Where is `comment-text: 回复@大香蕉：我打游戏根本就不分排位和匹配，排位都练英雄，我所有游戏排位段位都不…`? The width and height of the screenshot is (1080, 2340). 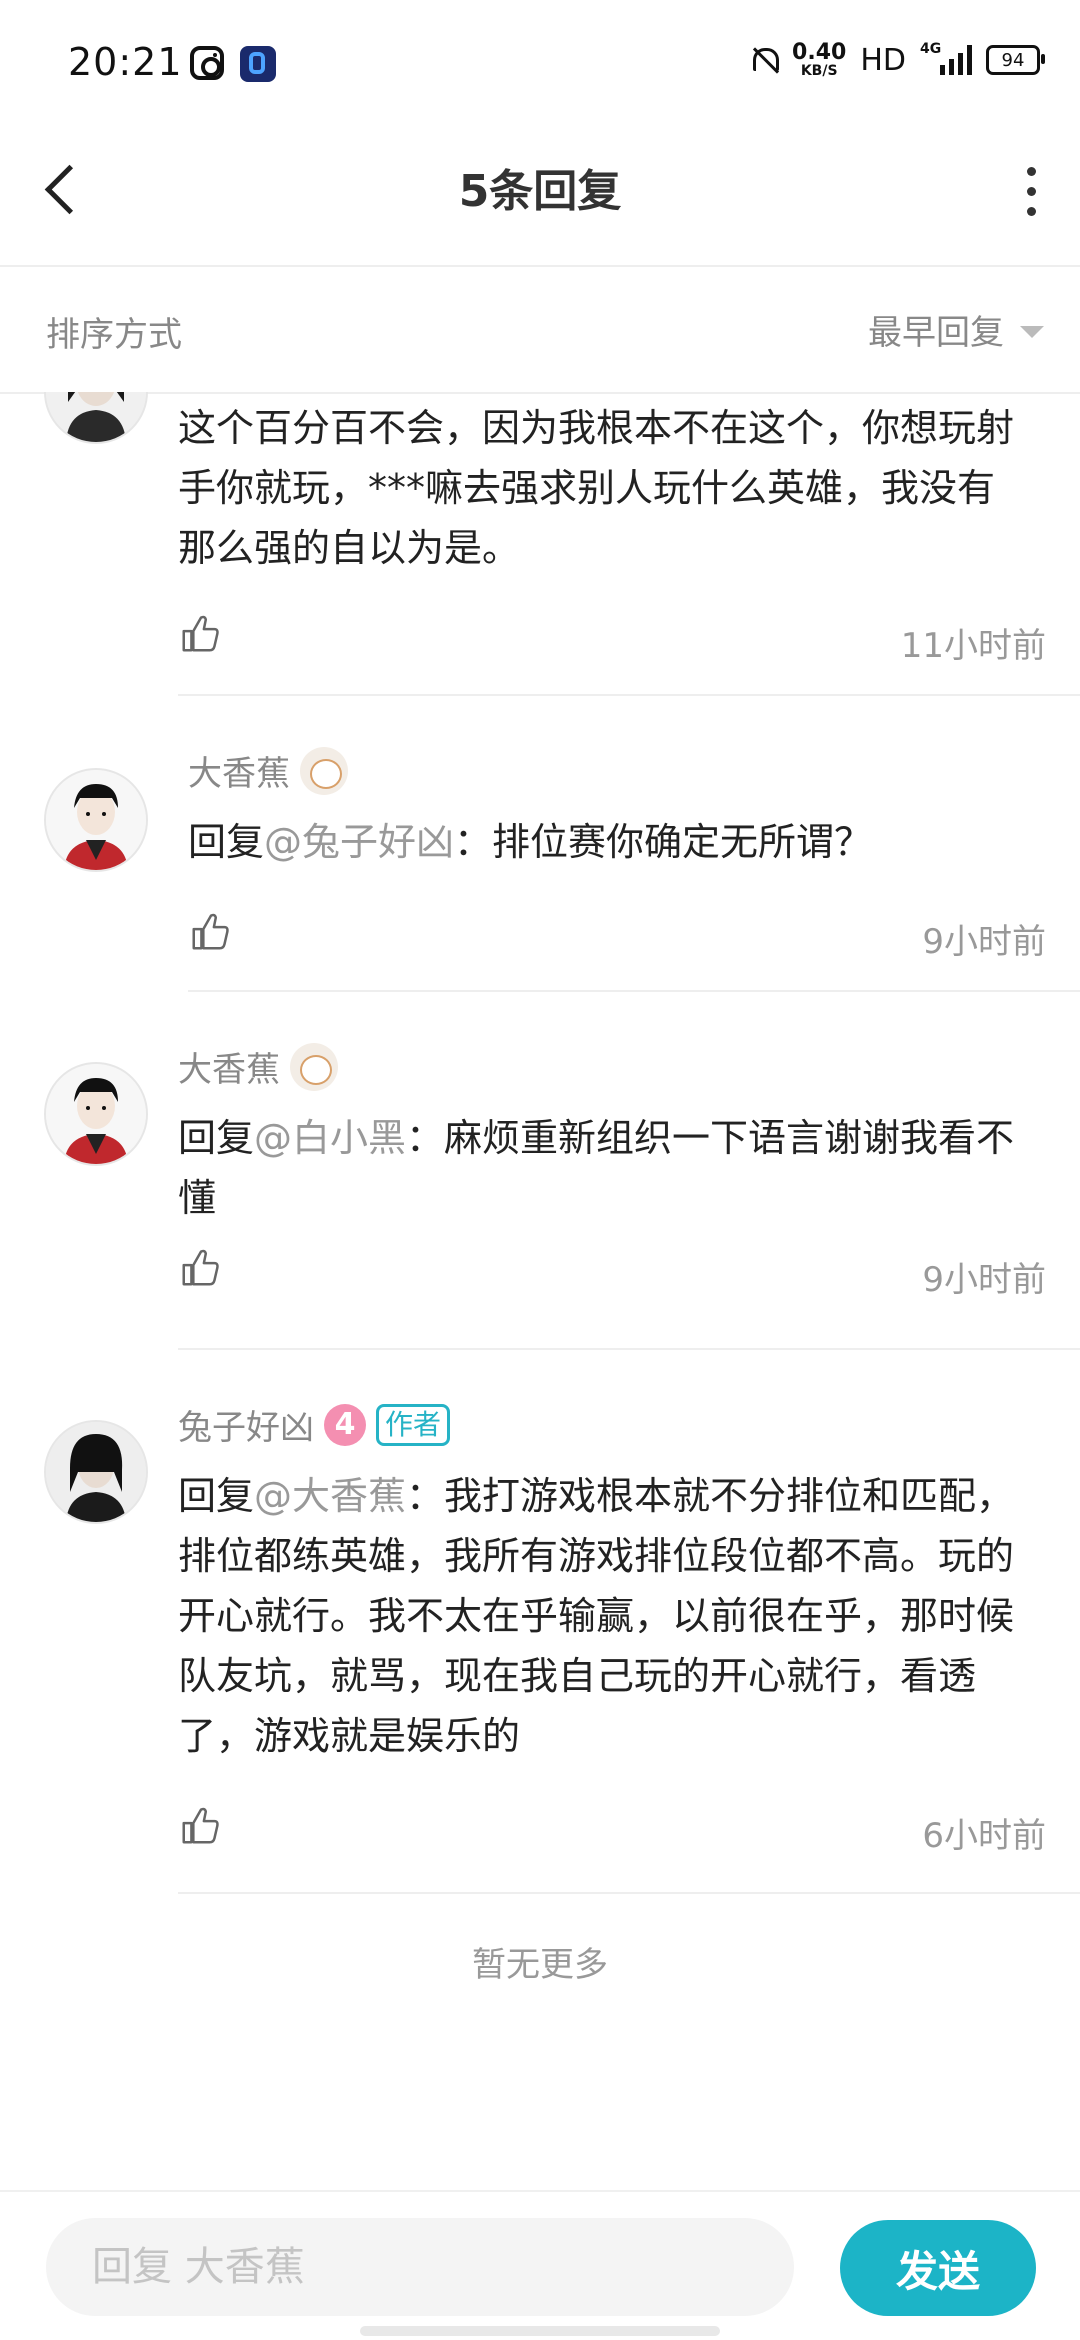
comment-text: 回复@大香蕉：我打游戏根本就不分排位和匹配，排位都练英雄，我所有游戏排位段位都不… is located at coordinates (608, 1616).